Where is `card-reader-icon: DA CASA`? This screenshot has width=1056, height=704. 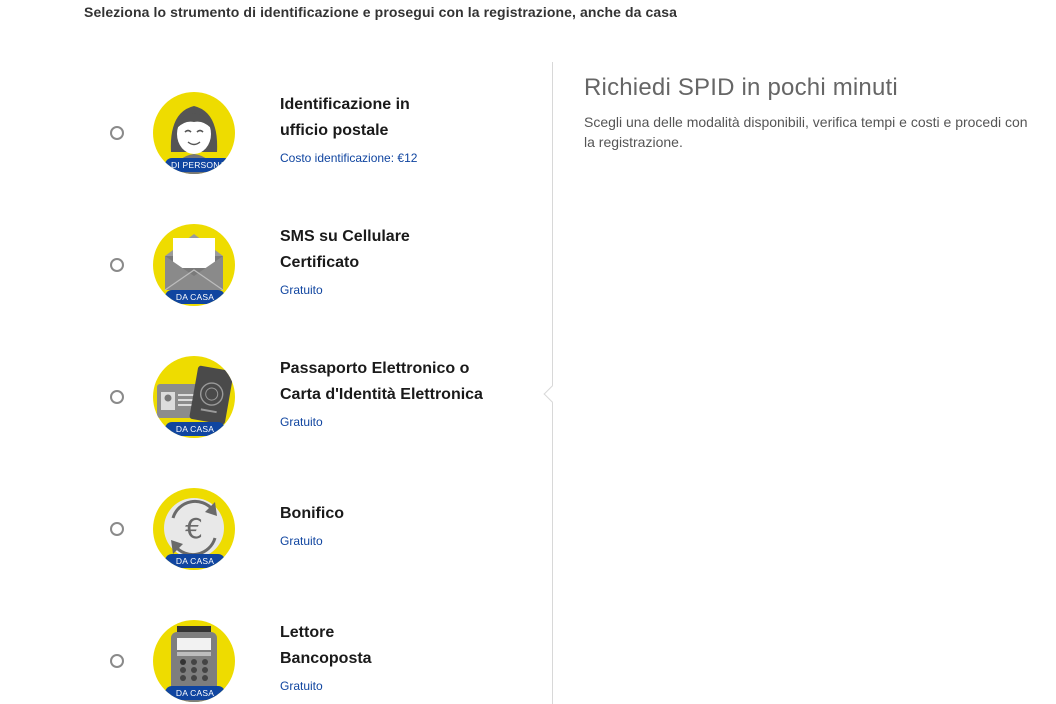 card-reader-icon: DA CASA is located at coordinates (194, 661).